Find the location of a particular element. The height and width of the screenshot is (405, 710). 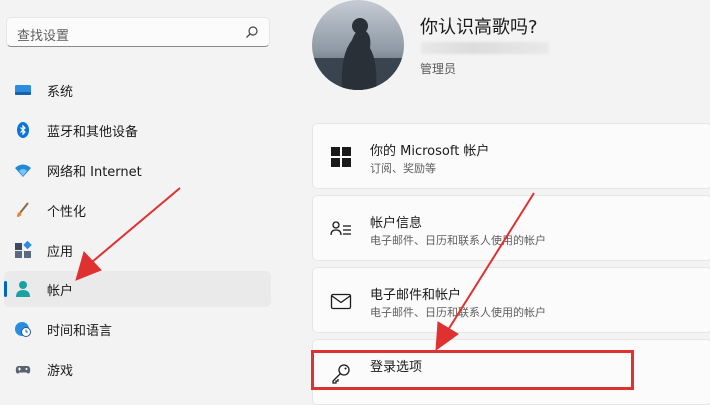

card-email-accounts: 电子邮件和帐户 电子邮件、日历和联系人使用的帐户 is located at coordinates (511, 300).